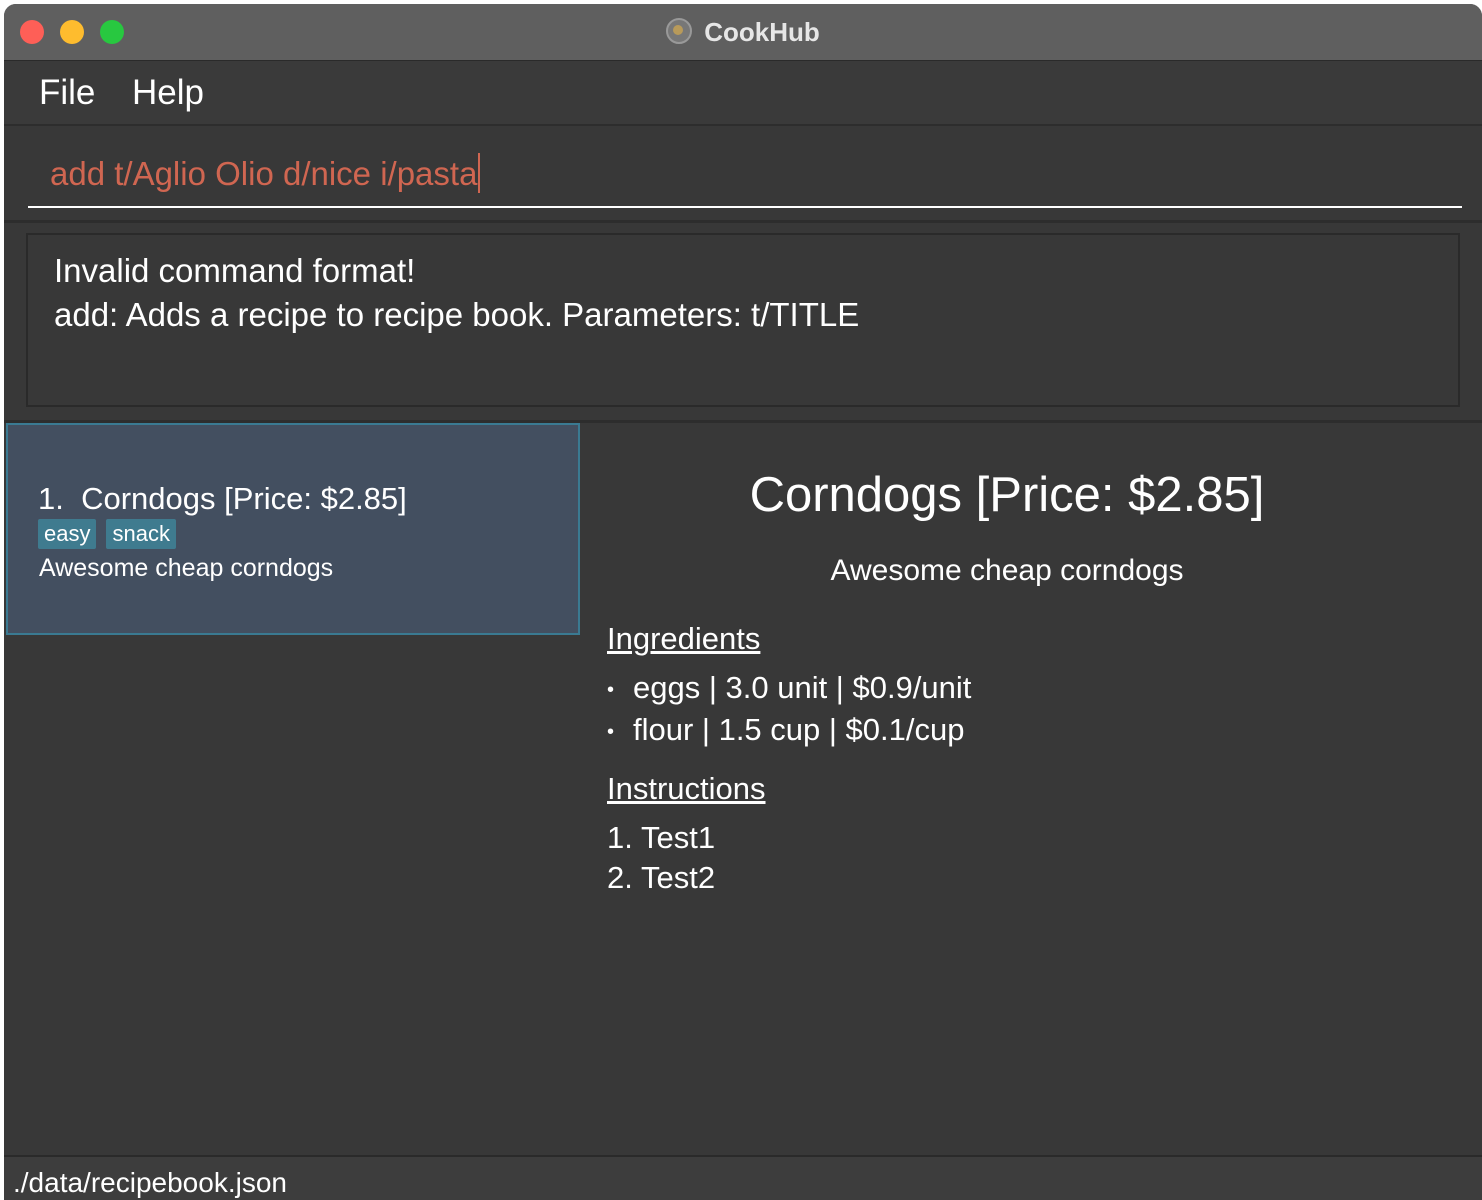 This screenshot has height=1200, width=1482. I want to click on title-bar: CookHub, so click(743, 32).